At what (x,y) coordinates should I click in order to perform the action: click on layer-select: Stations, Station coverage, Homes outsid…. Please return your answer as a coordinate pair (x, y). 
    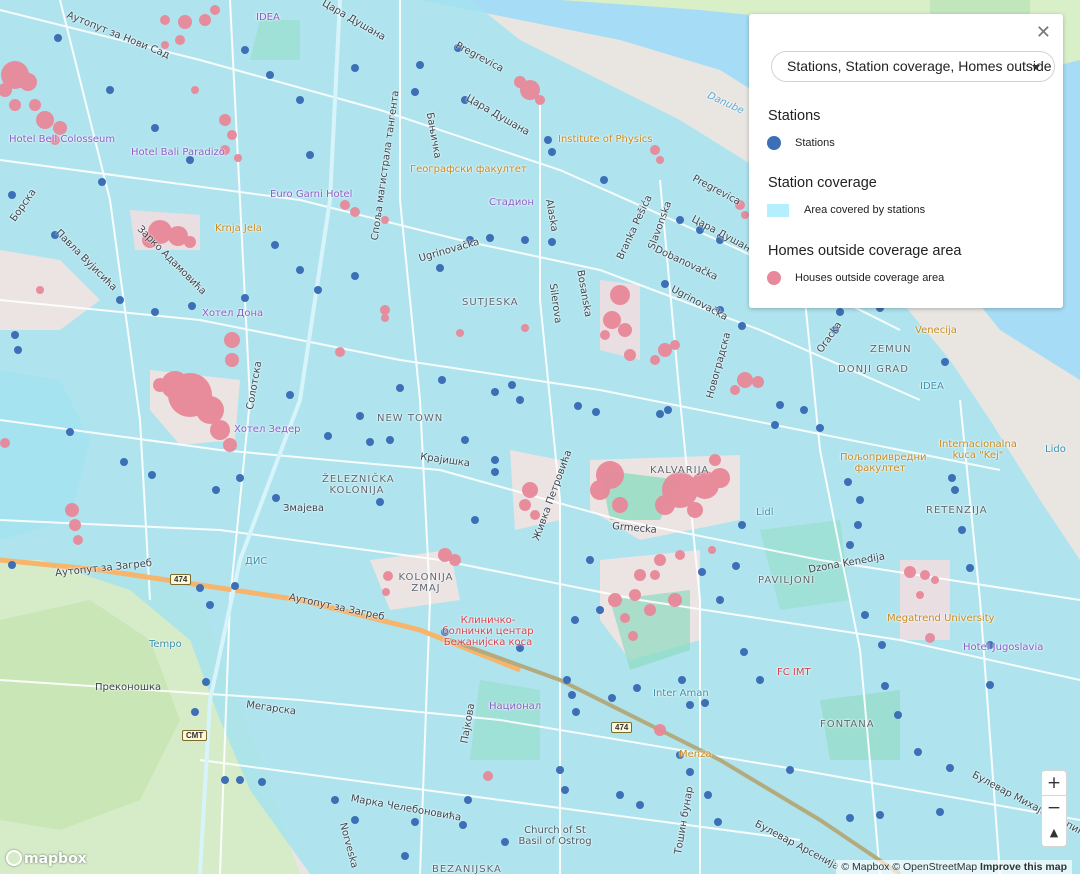
    Looking at the image, I should click on (913, 66).